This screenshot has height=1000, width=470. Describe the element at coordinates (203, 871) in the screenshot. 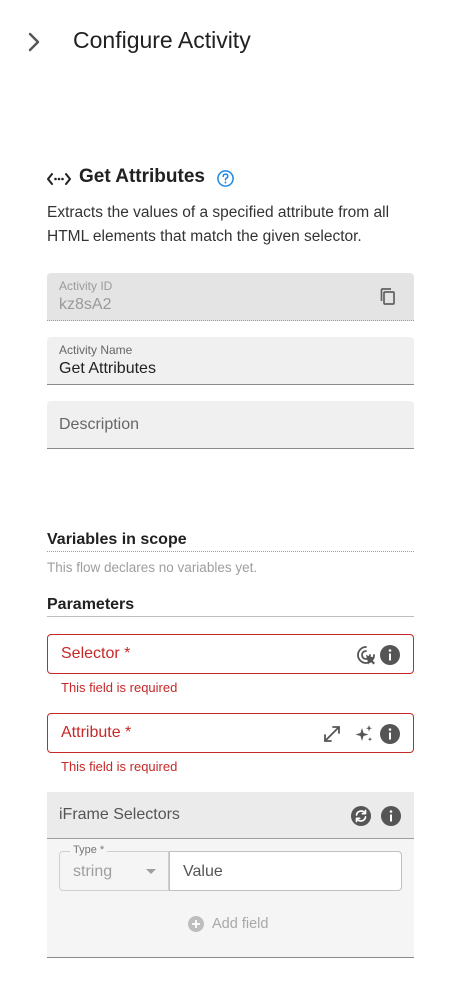

I see `value-placeholder: Value` at that location.